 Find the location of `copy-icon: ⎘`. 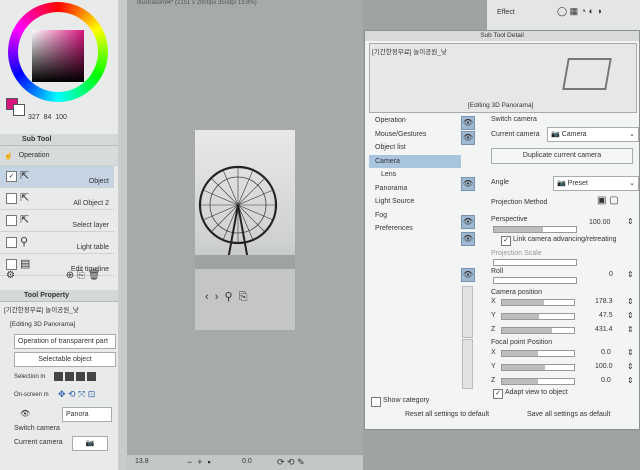

copy-icon: ⎘ is located at coordinates (81, 275).